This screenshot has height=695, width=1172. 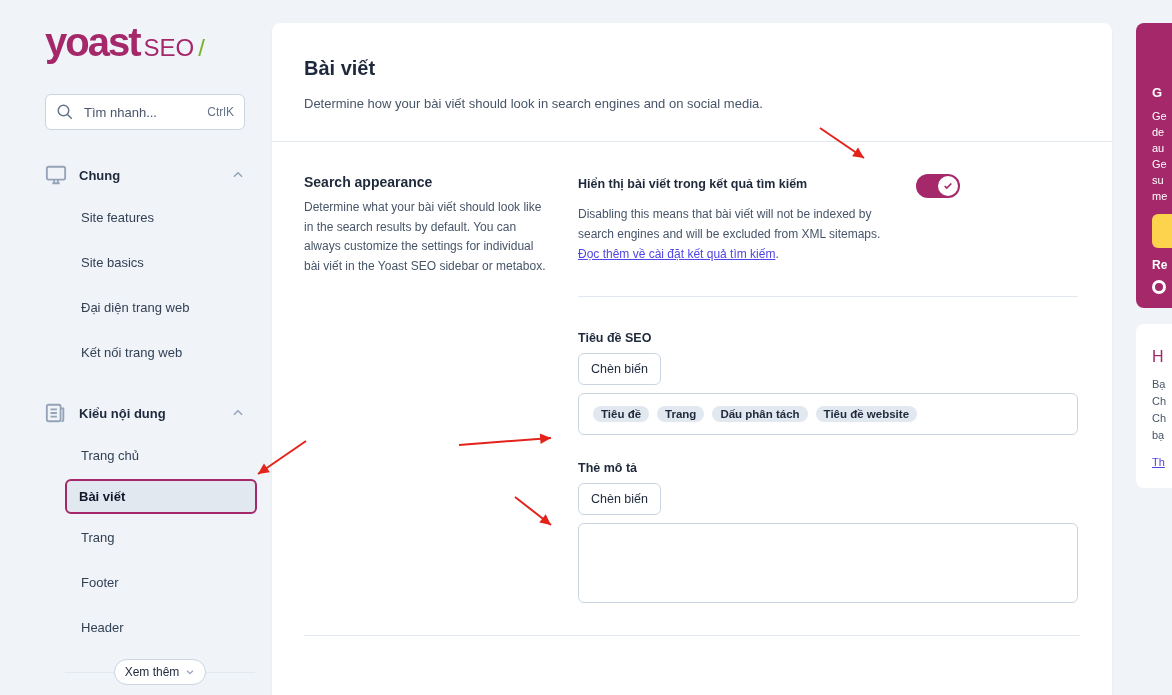 I want to click on section-title: Search appearance, so click(x=369, y=182).